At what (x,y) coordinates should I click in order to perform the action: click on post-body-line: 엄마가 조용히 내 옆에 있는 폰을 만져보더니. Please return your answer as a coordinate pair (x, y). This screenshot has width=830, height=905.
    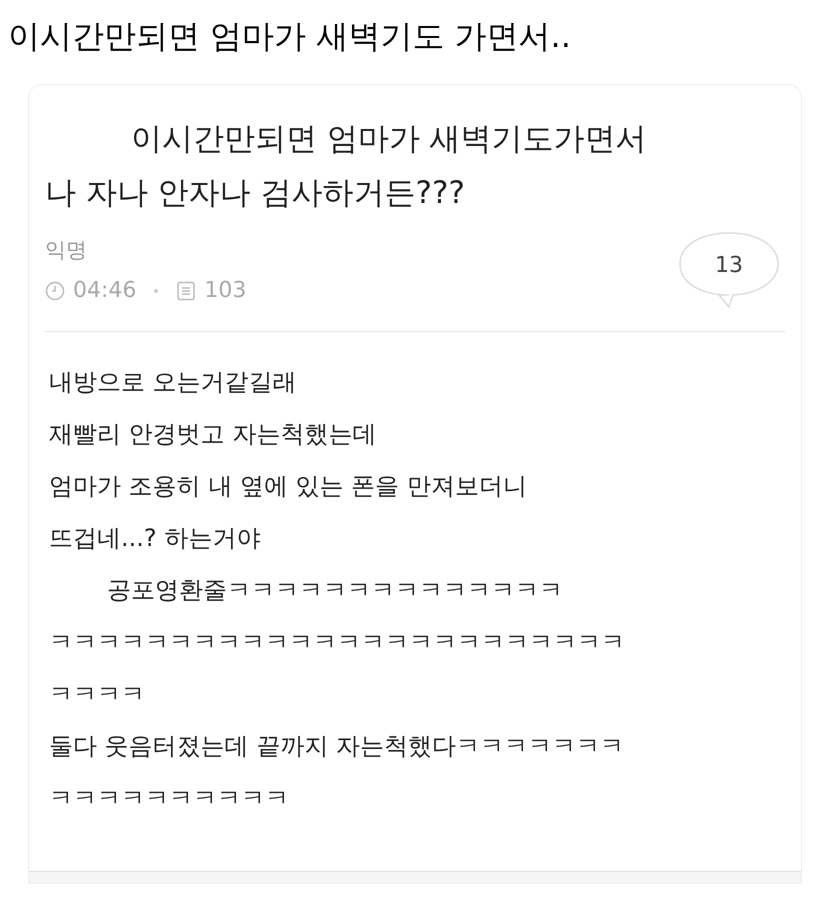
    Looking at the image, I should click on (288, 486).